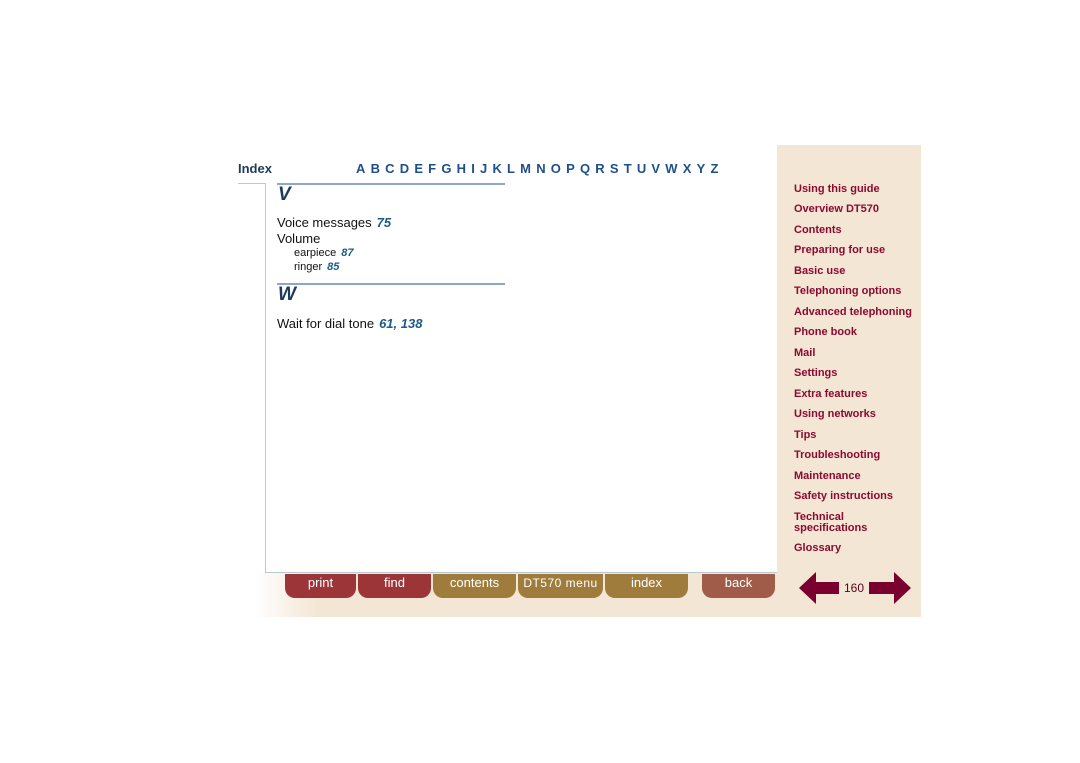 The image size is (1080, 763). What do you see at coordinates (324, 222) in the screenshot?
I see `entry-text: Voice messages` at bounding box center [324, 222].